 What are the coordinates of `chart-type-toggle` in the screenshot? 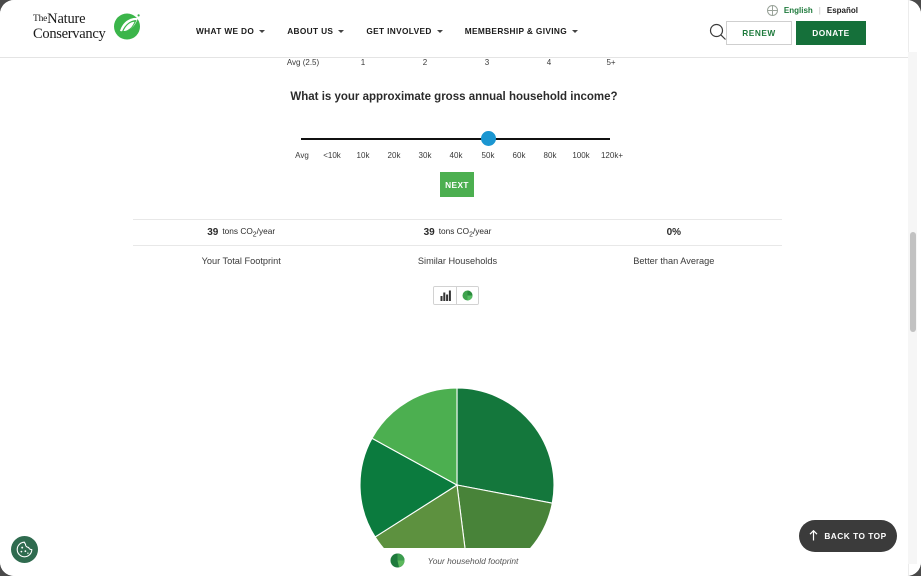 It's located at (456, 295).